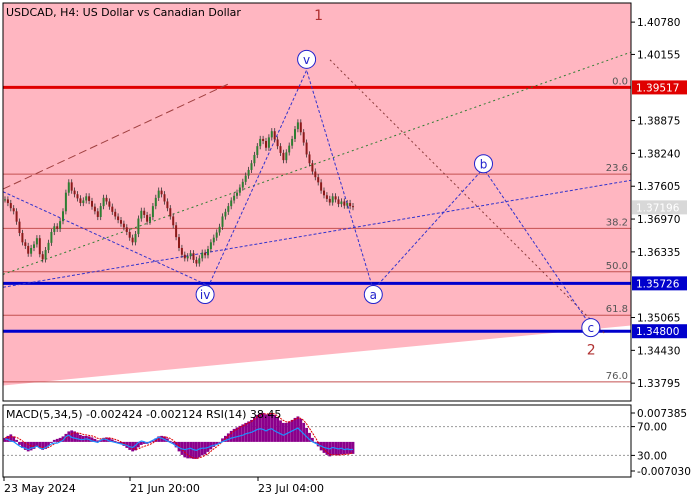 The width and height of the screenshot is (700, 504). I want to click on indicator-tick-label: 0.007385, so click(662, 414).